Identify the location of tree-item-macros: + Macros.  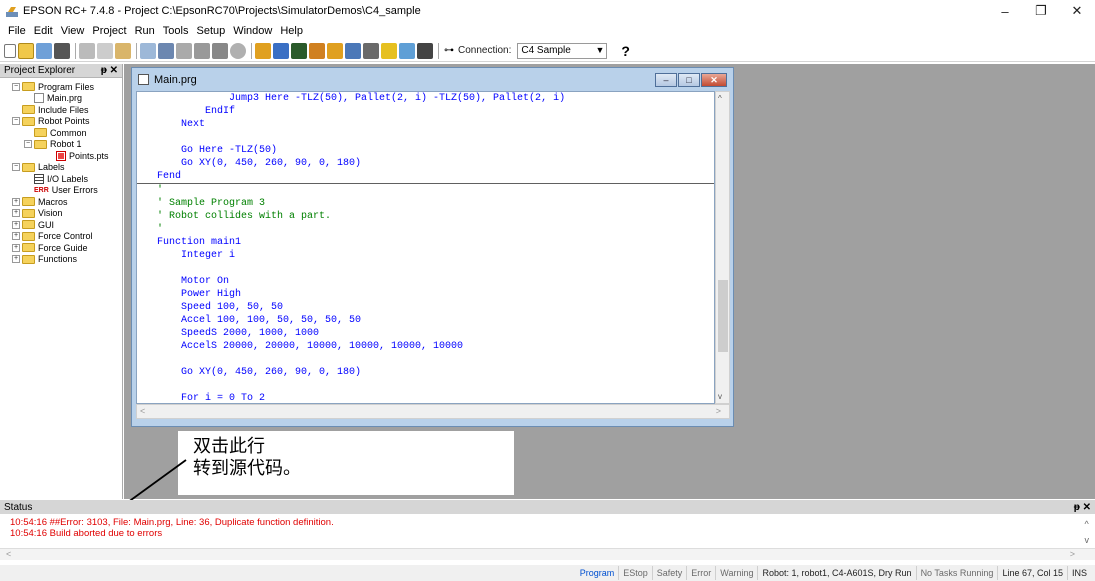
(61, 202).